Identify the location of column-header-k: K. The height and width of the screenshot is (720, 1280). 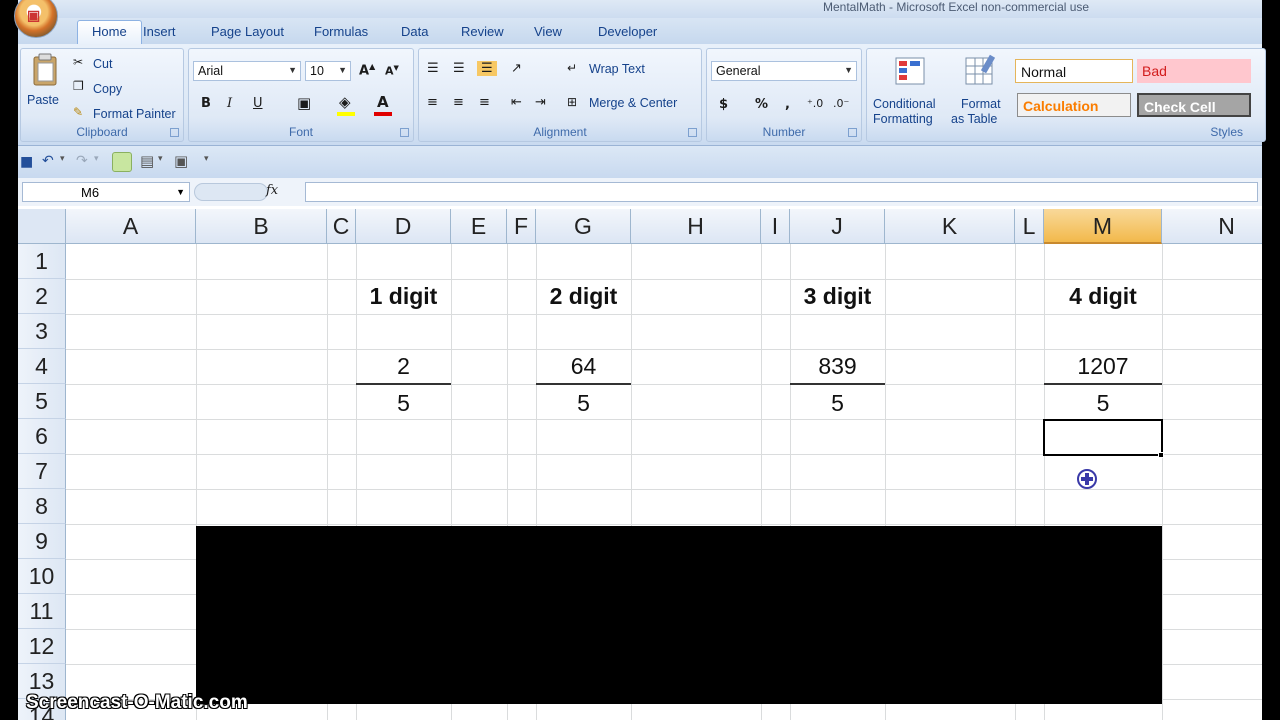
(950, 226).